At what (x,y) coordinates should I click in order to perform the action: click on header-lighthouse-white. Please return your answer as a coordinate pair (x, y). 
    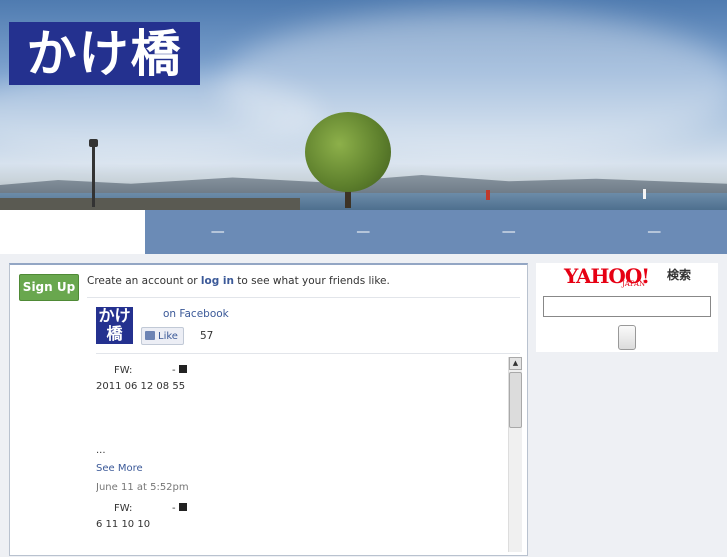
    Looking at the image, I should click on (644, 194).